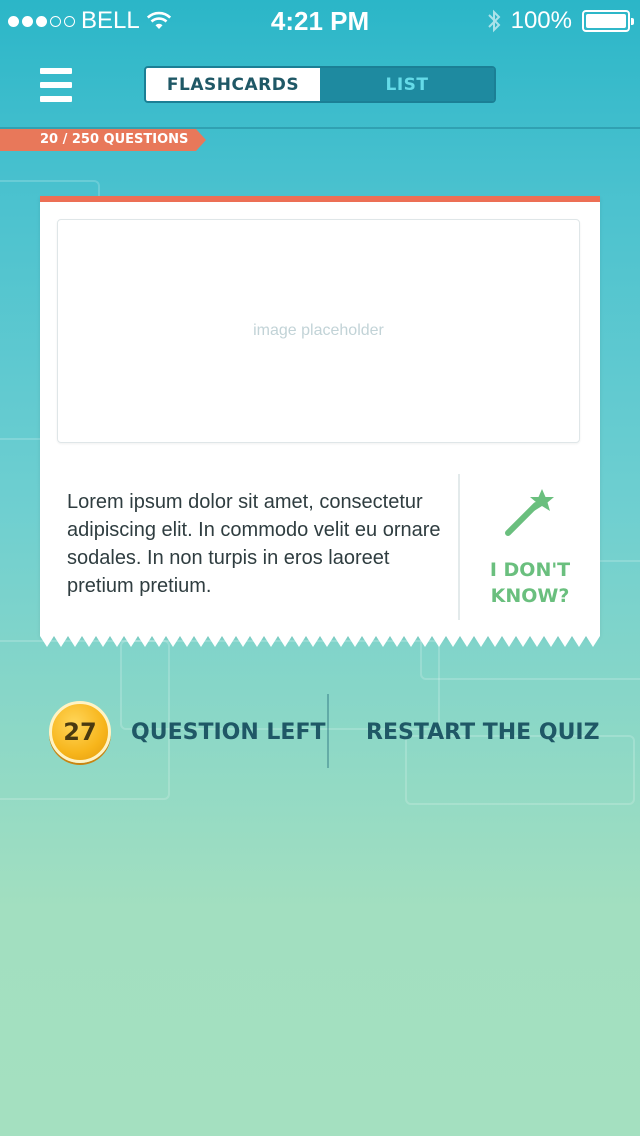  Describe the element at coordinates (320, 20) in the screenshot. I see `status-bar: BELL 4:21 PM 100%` at that location.